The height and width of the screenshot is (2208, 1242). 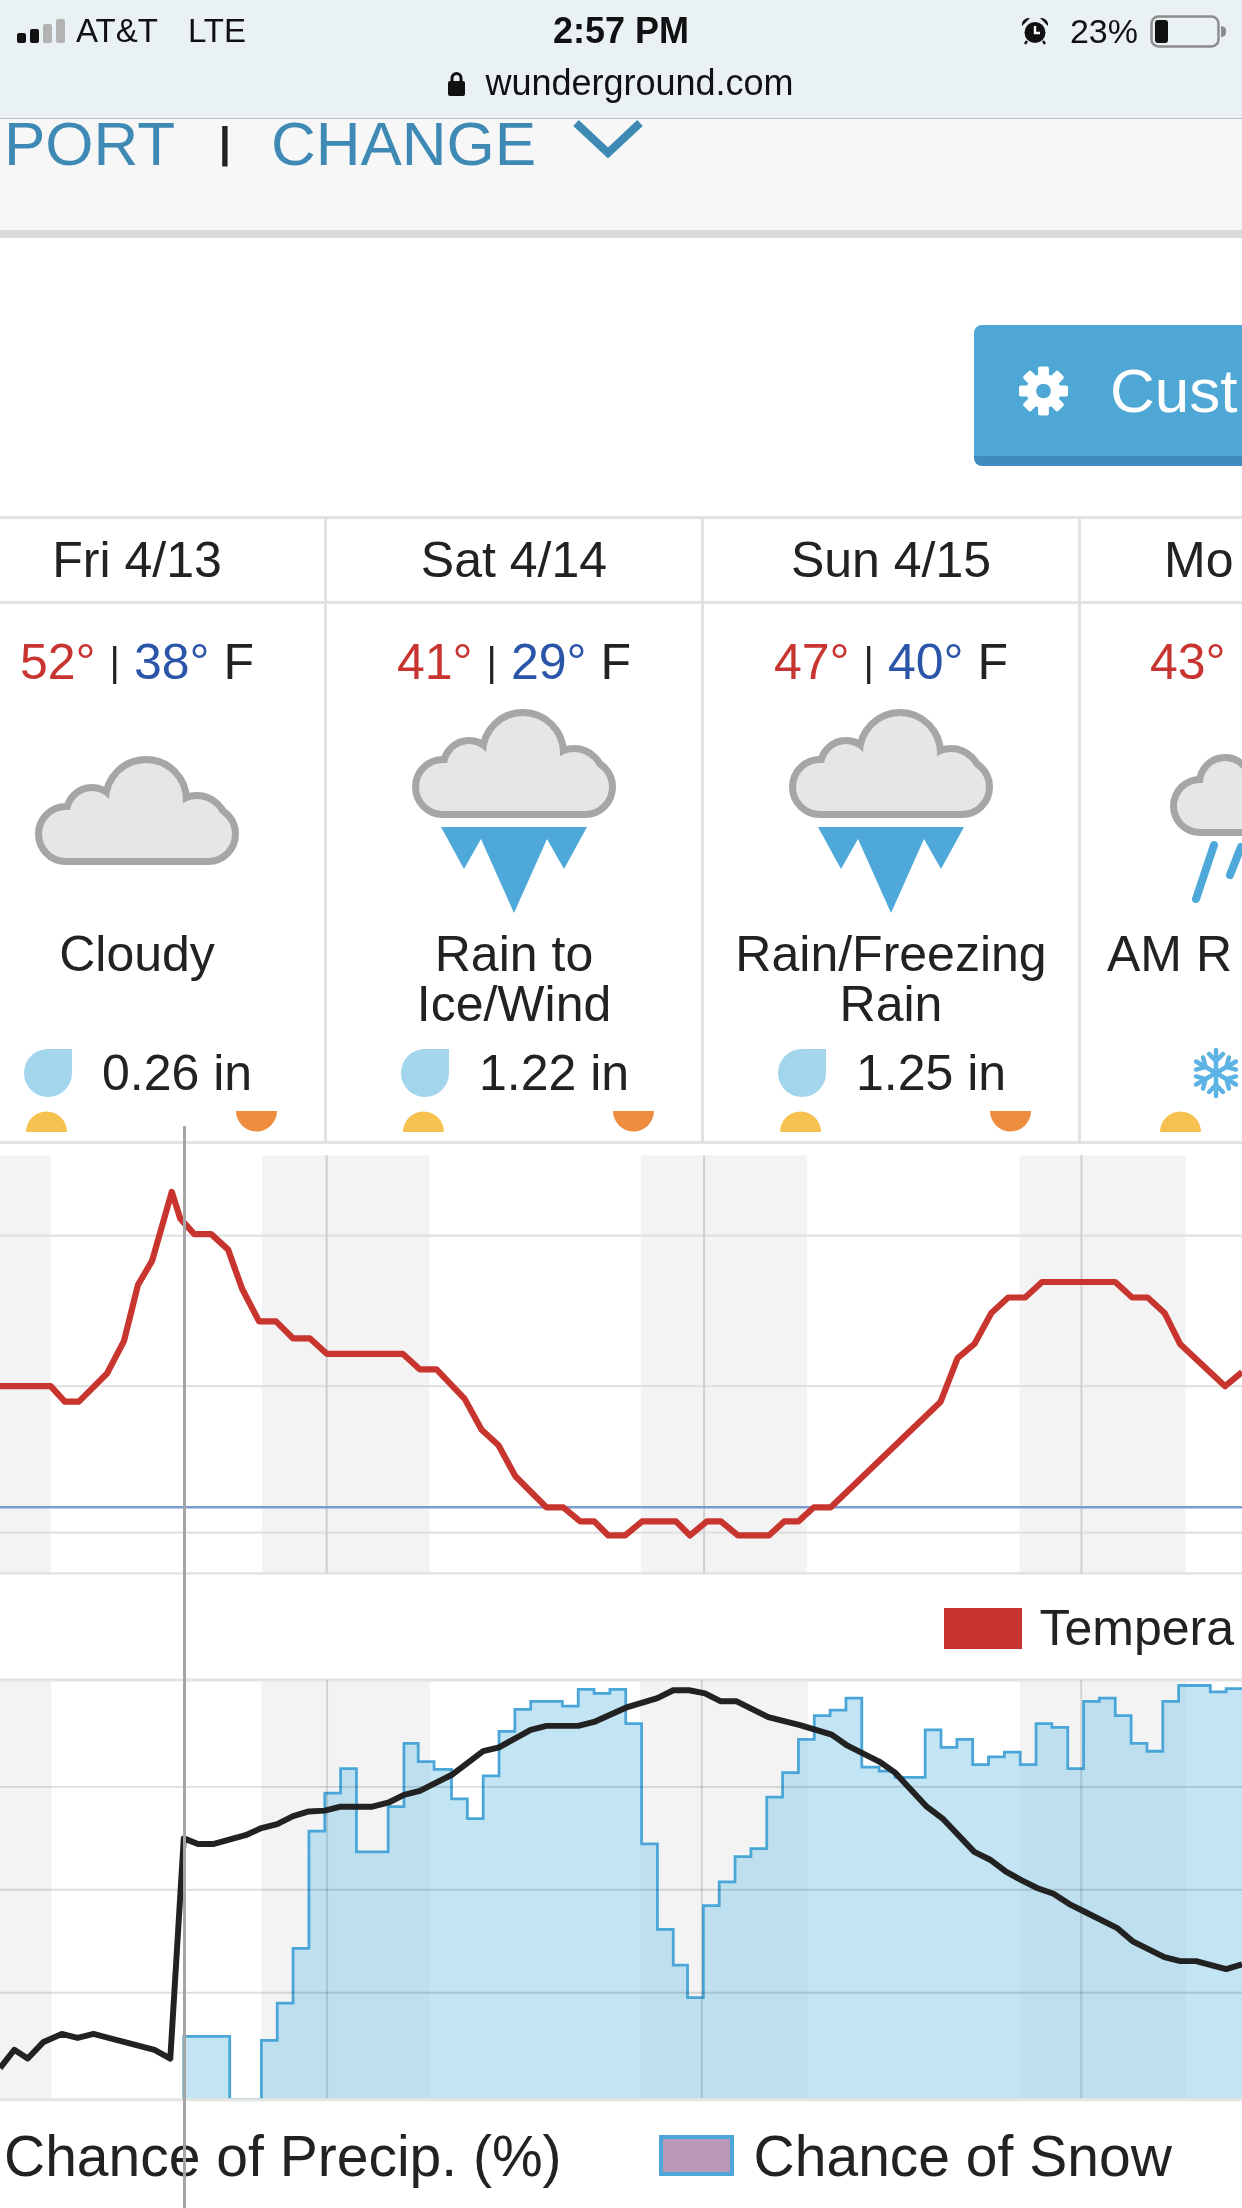 I want to click on gear-icon, so click(x=1043, y=390).